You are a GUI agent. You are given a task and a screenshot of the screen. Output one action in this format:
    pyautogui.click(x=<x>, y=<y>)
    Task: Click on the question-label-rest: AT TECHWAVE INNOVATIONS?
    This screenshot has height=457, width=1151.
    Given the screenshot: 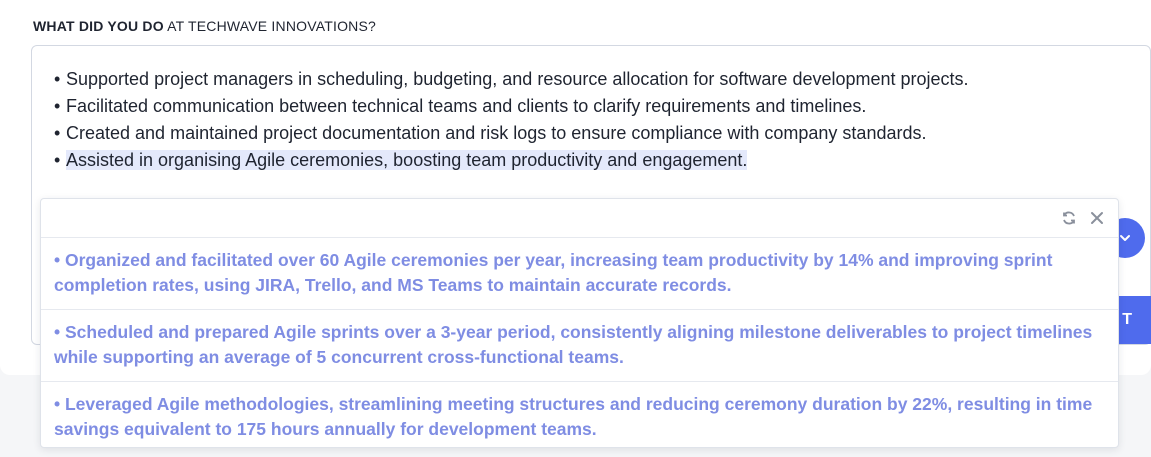 What is the action you would take?
    pyautogui.click(x=269, y=26)
    